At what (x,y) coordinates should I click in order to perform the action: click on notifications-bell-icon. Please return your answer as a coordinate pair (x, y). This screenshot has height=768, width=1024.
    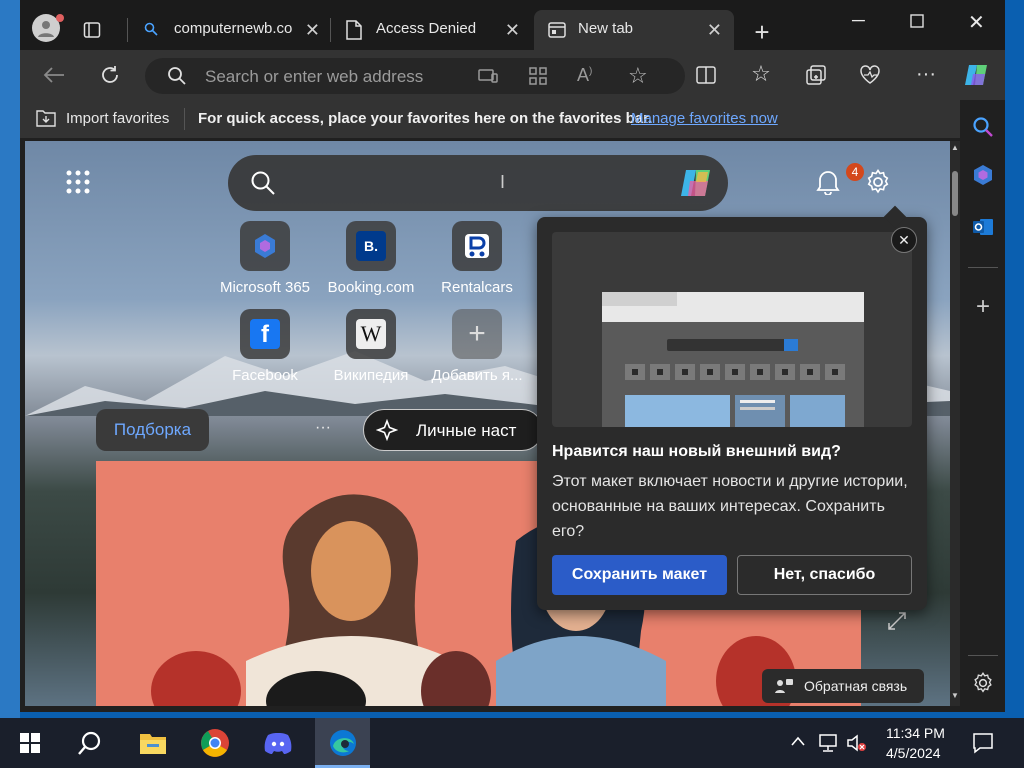
    Looking at the image, I should click on (828, 182).